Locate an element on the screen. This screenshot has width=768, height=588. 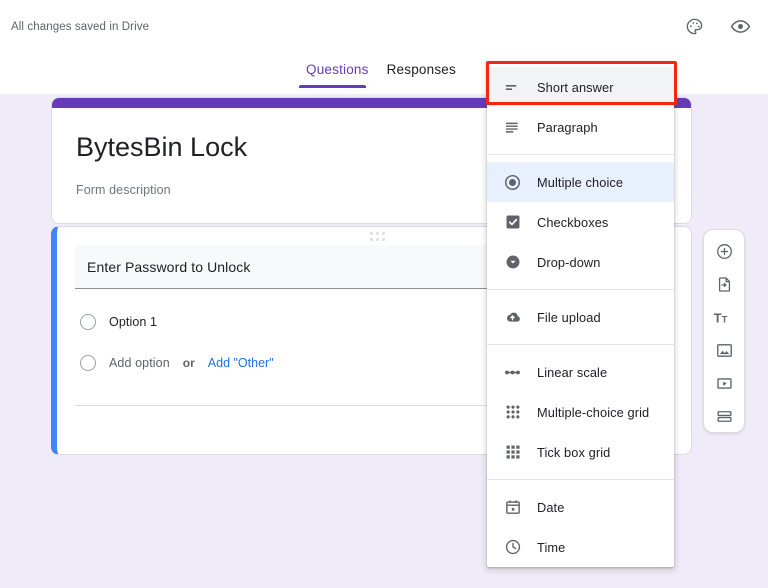
menu-item-time: Time is located at coordinates (580, 547).